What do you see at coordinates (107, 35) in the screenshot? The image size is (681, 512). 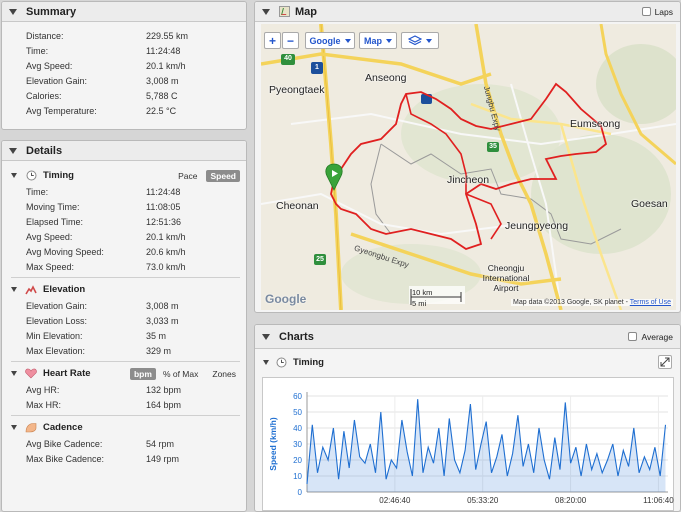 I see `summary-row: Distance: 229.55 km` at bounding box center [107, 35].